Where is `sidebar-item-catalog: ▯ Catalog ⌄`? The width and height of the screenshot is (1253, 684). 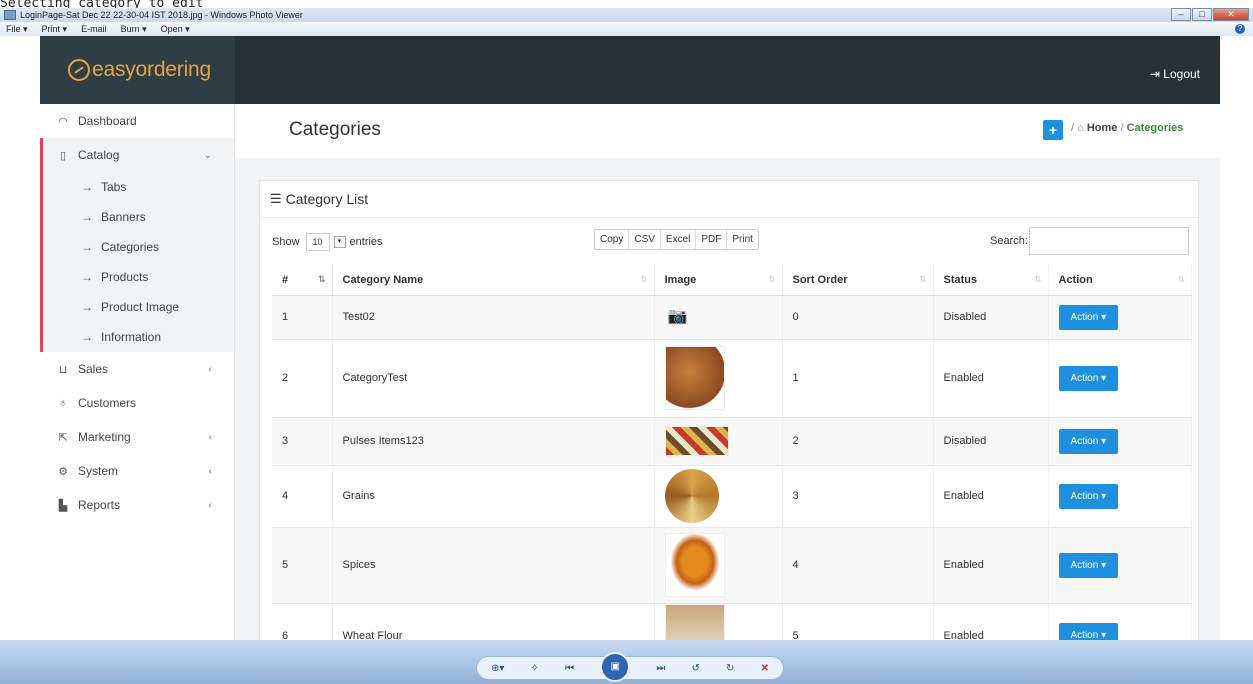 sidebar-item-catalog: ▯ Catalog ⌄ is located at coordinates (138, 155).